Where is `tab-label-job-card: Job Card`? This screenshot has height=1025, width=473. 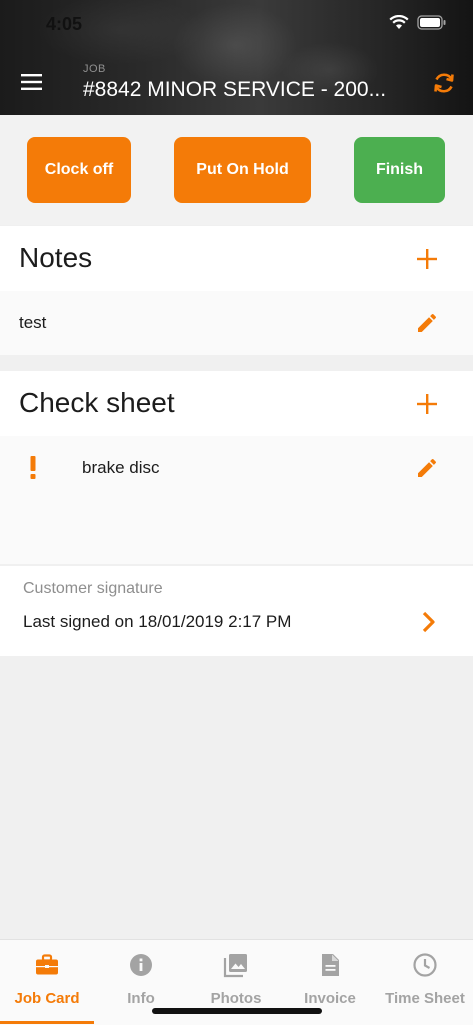
tab-label-job-card: Job Card is located at coordinates (47, 998).